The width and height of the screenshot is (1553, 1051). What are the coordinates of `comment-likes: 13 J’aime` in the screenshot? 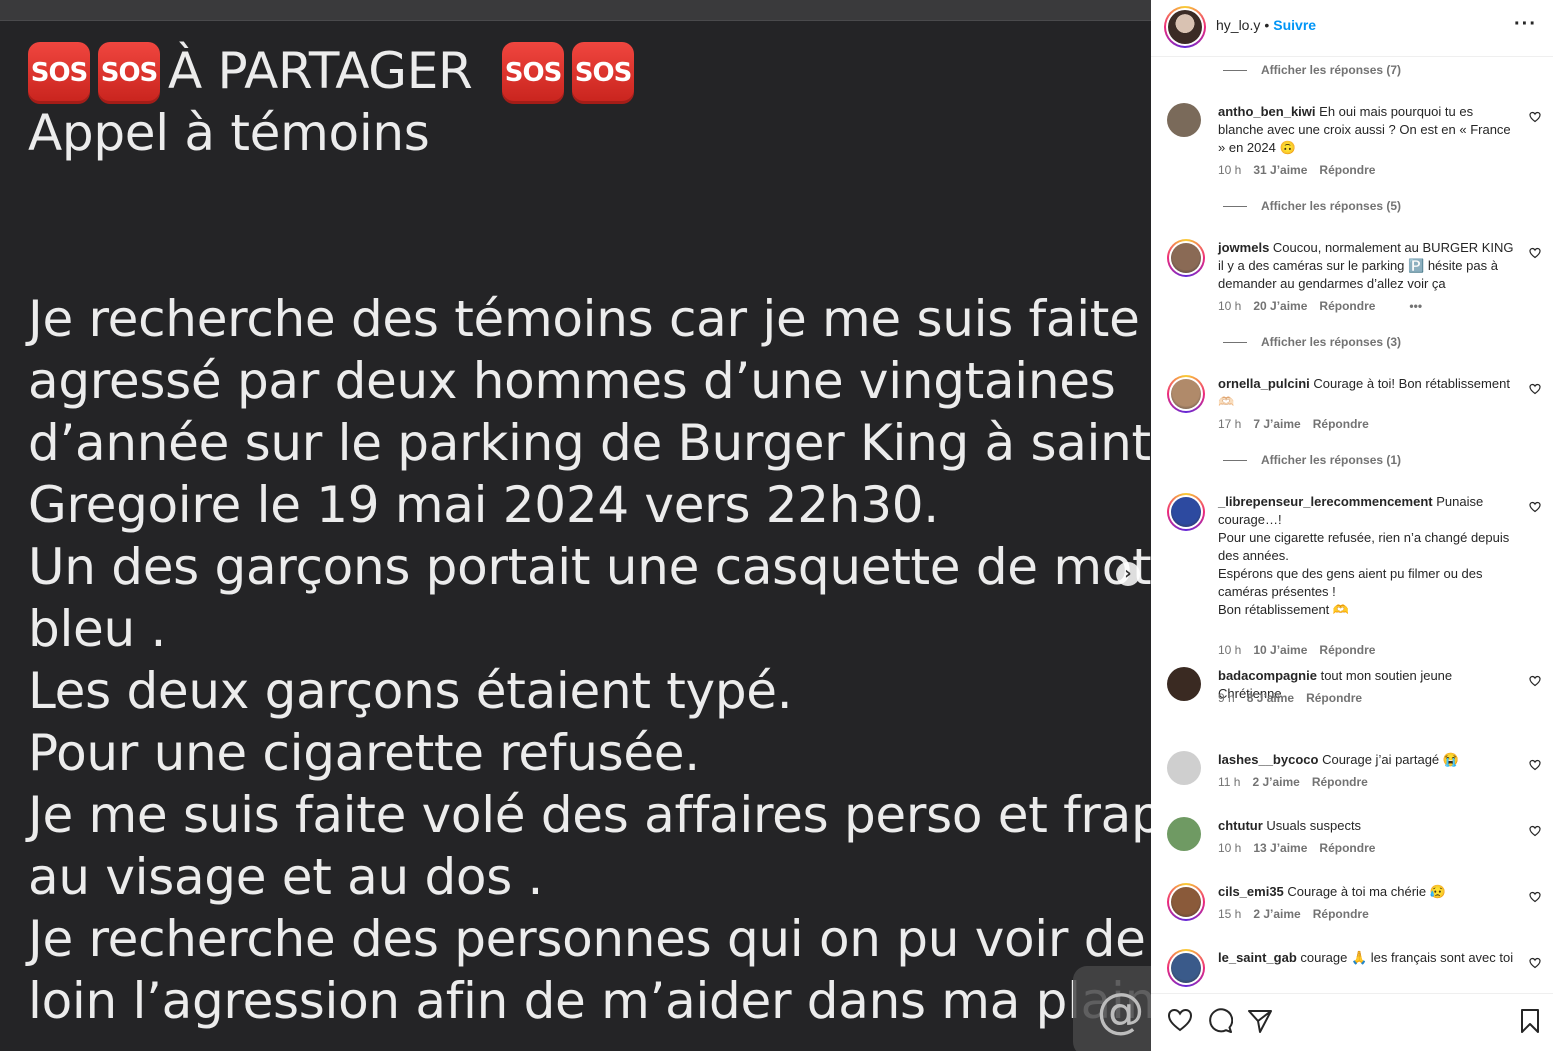 It's located at (1280, 848).